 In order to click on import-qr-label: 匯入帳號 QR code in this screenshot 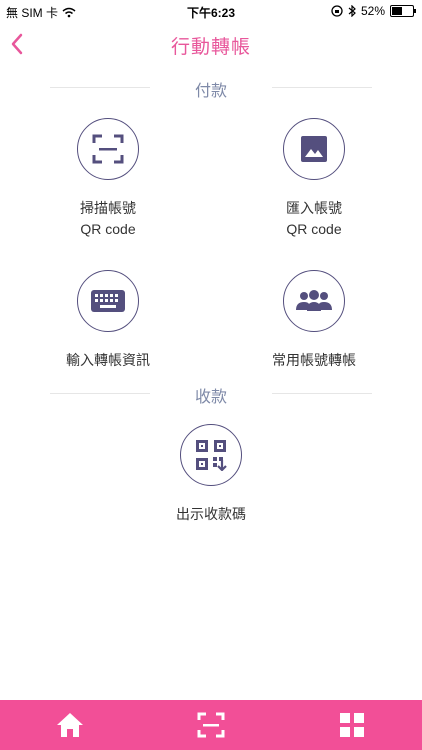, I will do `click(314, 219)`.